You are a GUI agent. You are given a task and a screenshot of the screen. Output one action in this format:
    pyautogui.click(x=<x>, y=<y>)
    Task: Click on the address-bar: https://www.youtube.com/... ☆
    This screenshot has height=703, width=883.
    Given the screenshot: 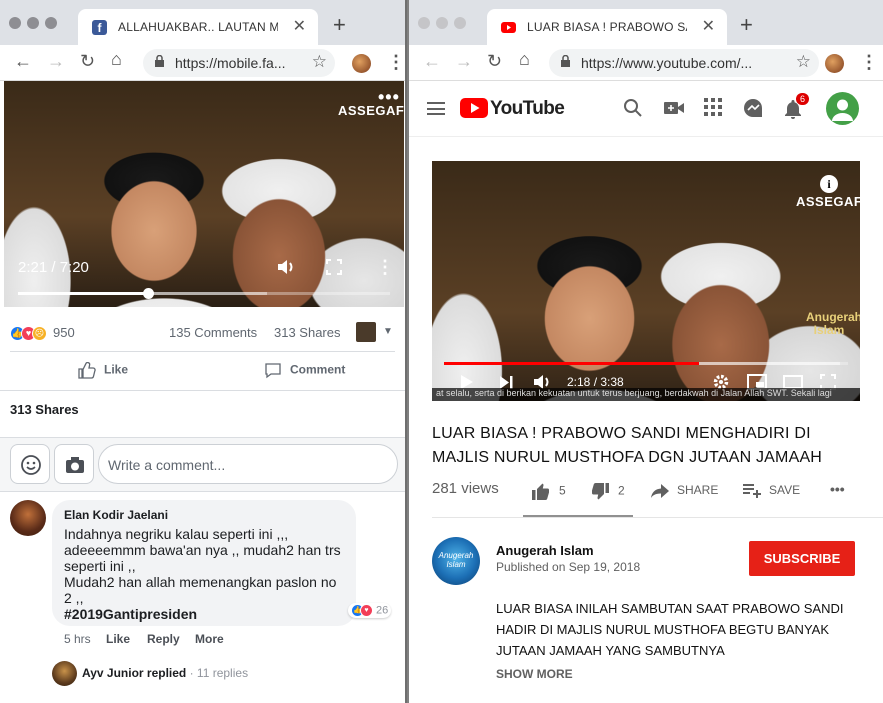 What is the action you would take?
    pyautogui.click(x=684, y=63)
    